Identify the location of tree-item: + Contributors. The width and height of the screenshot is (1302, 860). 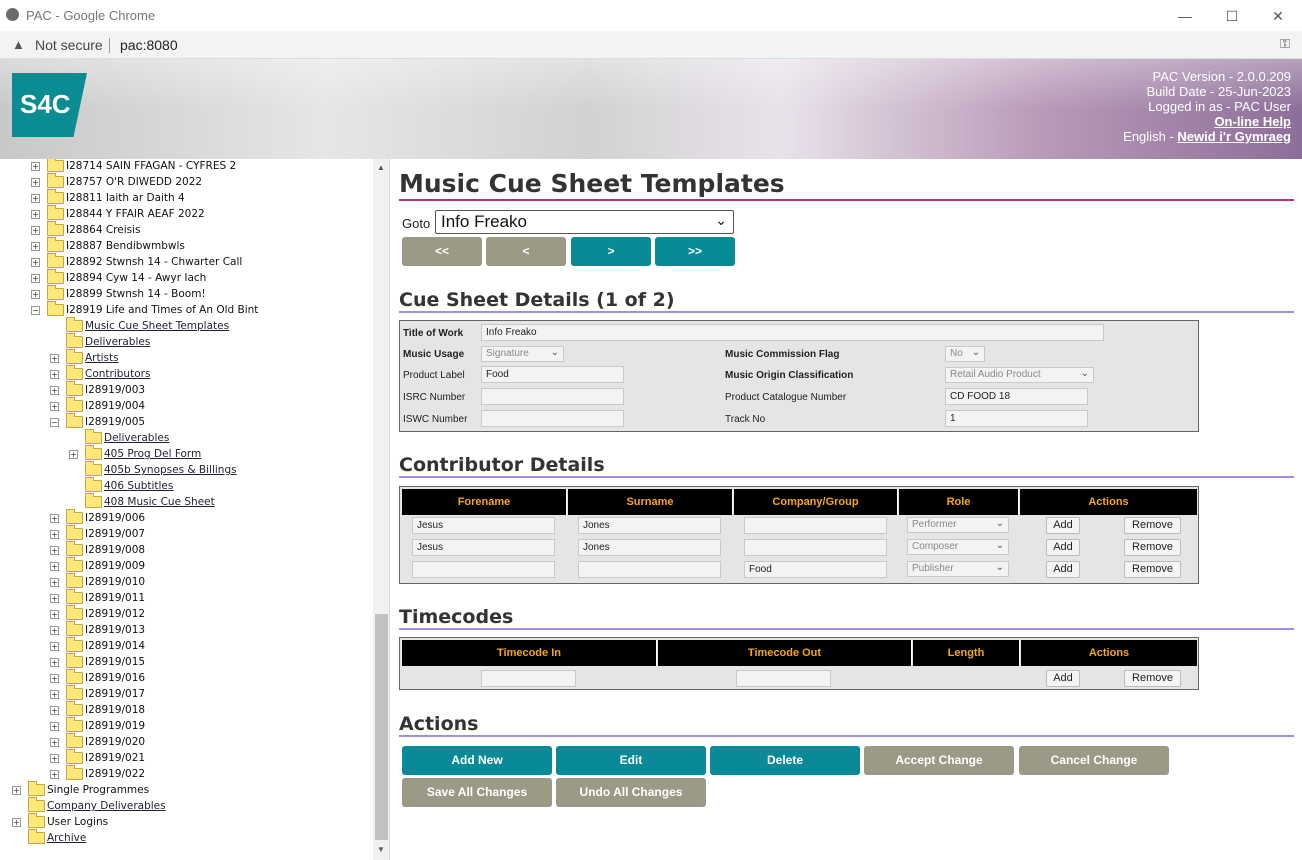
(185, 374).